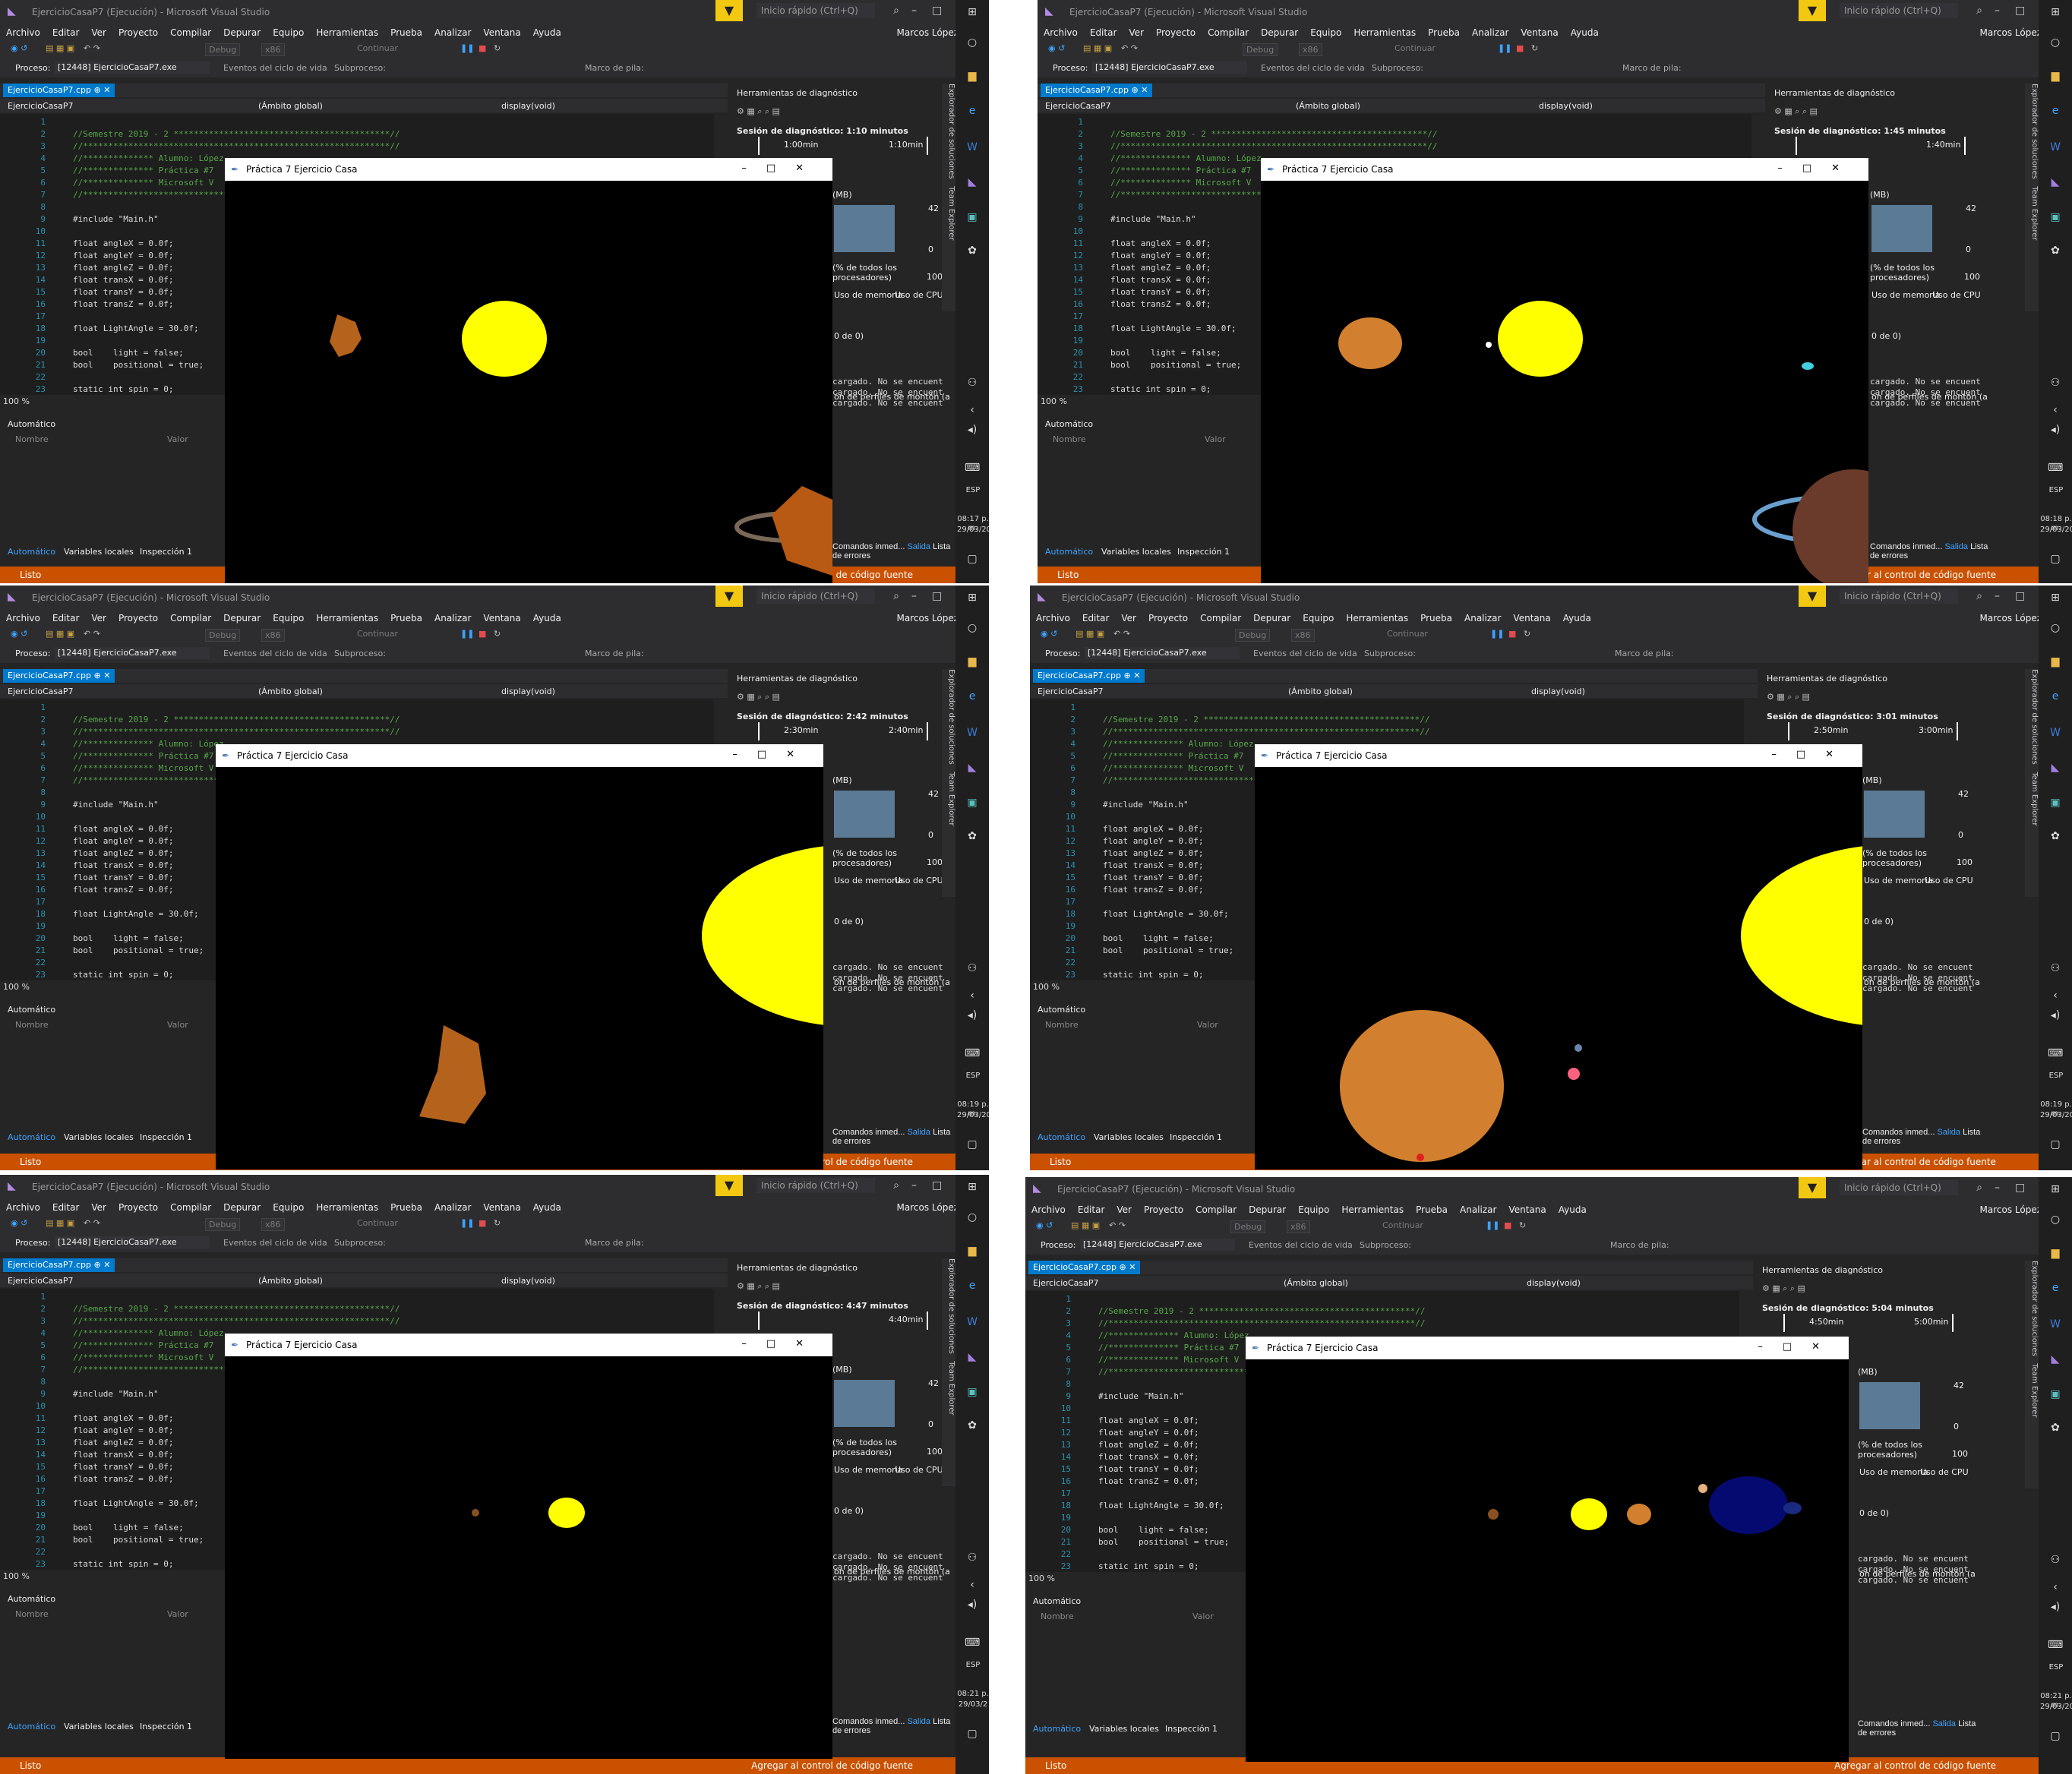 This screenshot has width=2072, height=1774. What do you see at coordinates (528, 106) in the screenshot?
I see `function-dropdown: display(void)` at bounding box center [528, 106].